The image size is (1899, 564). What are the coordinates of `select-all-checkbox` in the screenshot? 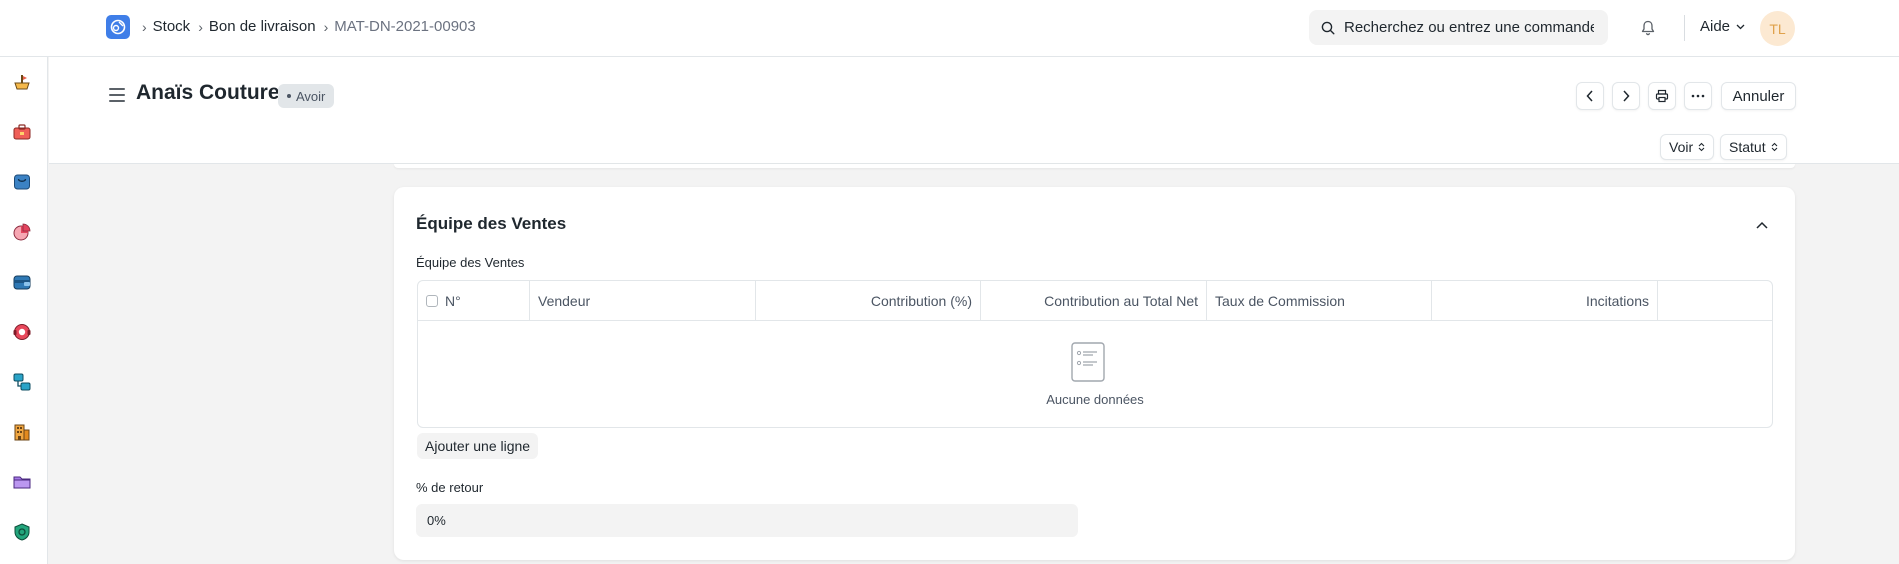 It's located at (432, 301).